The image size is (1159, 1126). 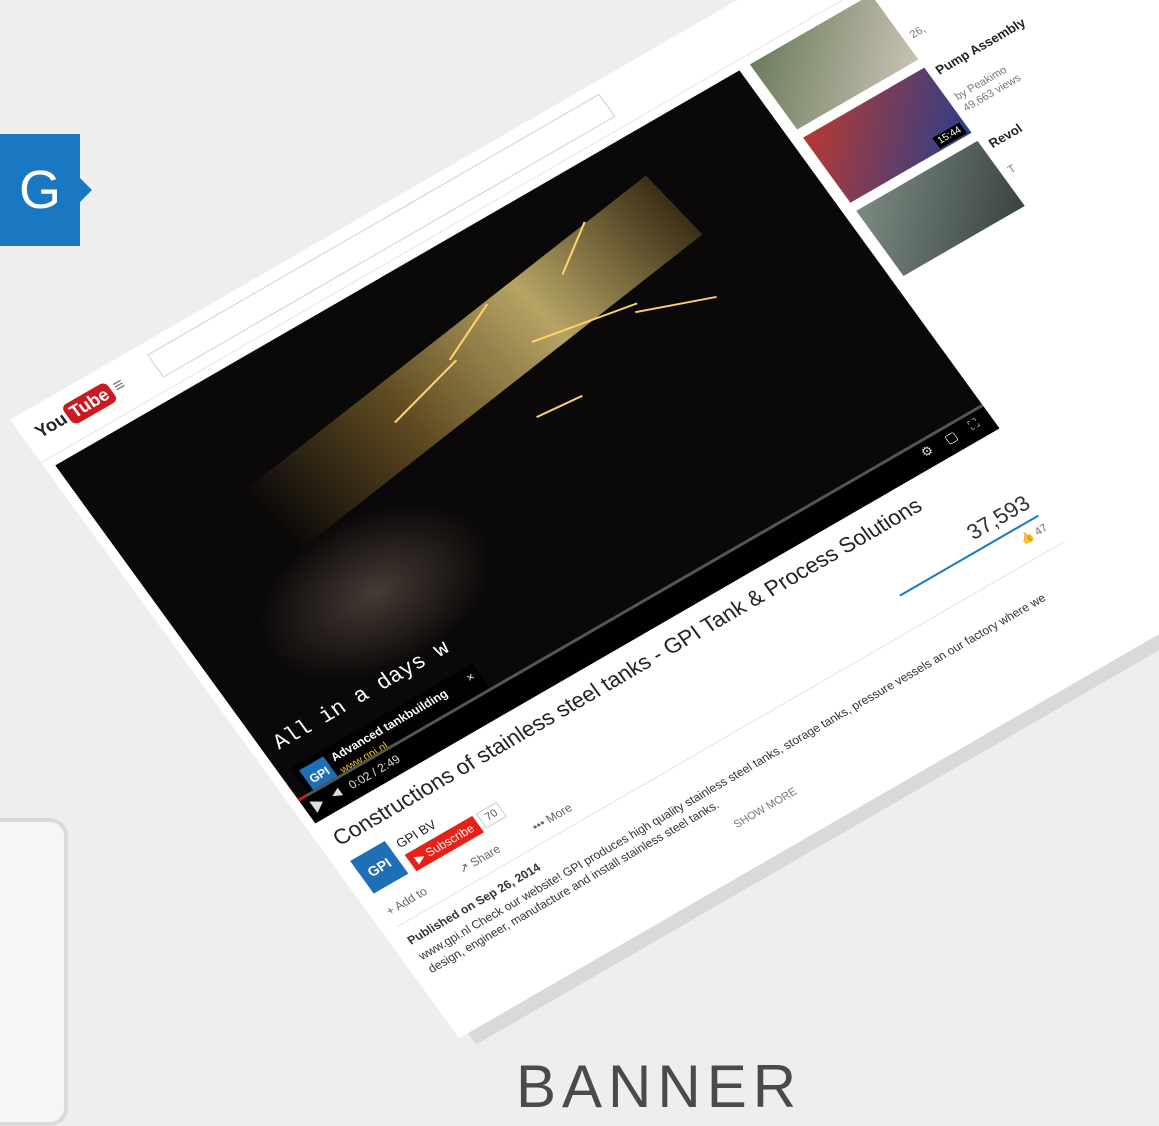 I want to click on device-edge-decoration, so click(x=34, y=972).